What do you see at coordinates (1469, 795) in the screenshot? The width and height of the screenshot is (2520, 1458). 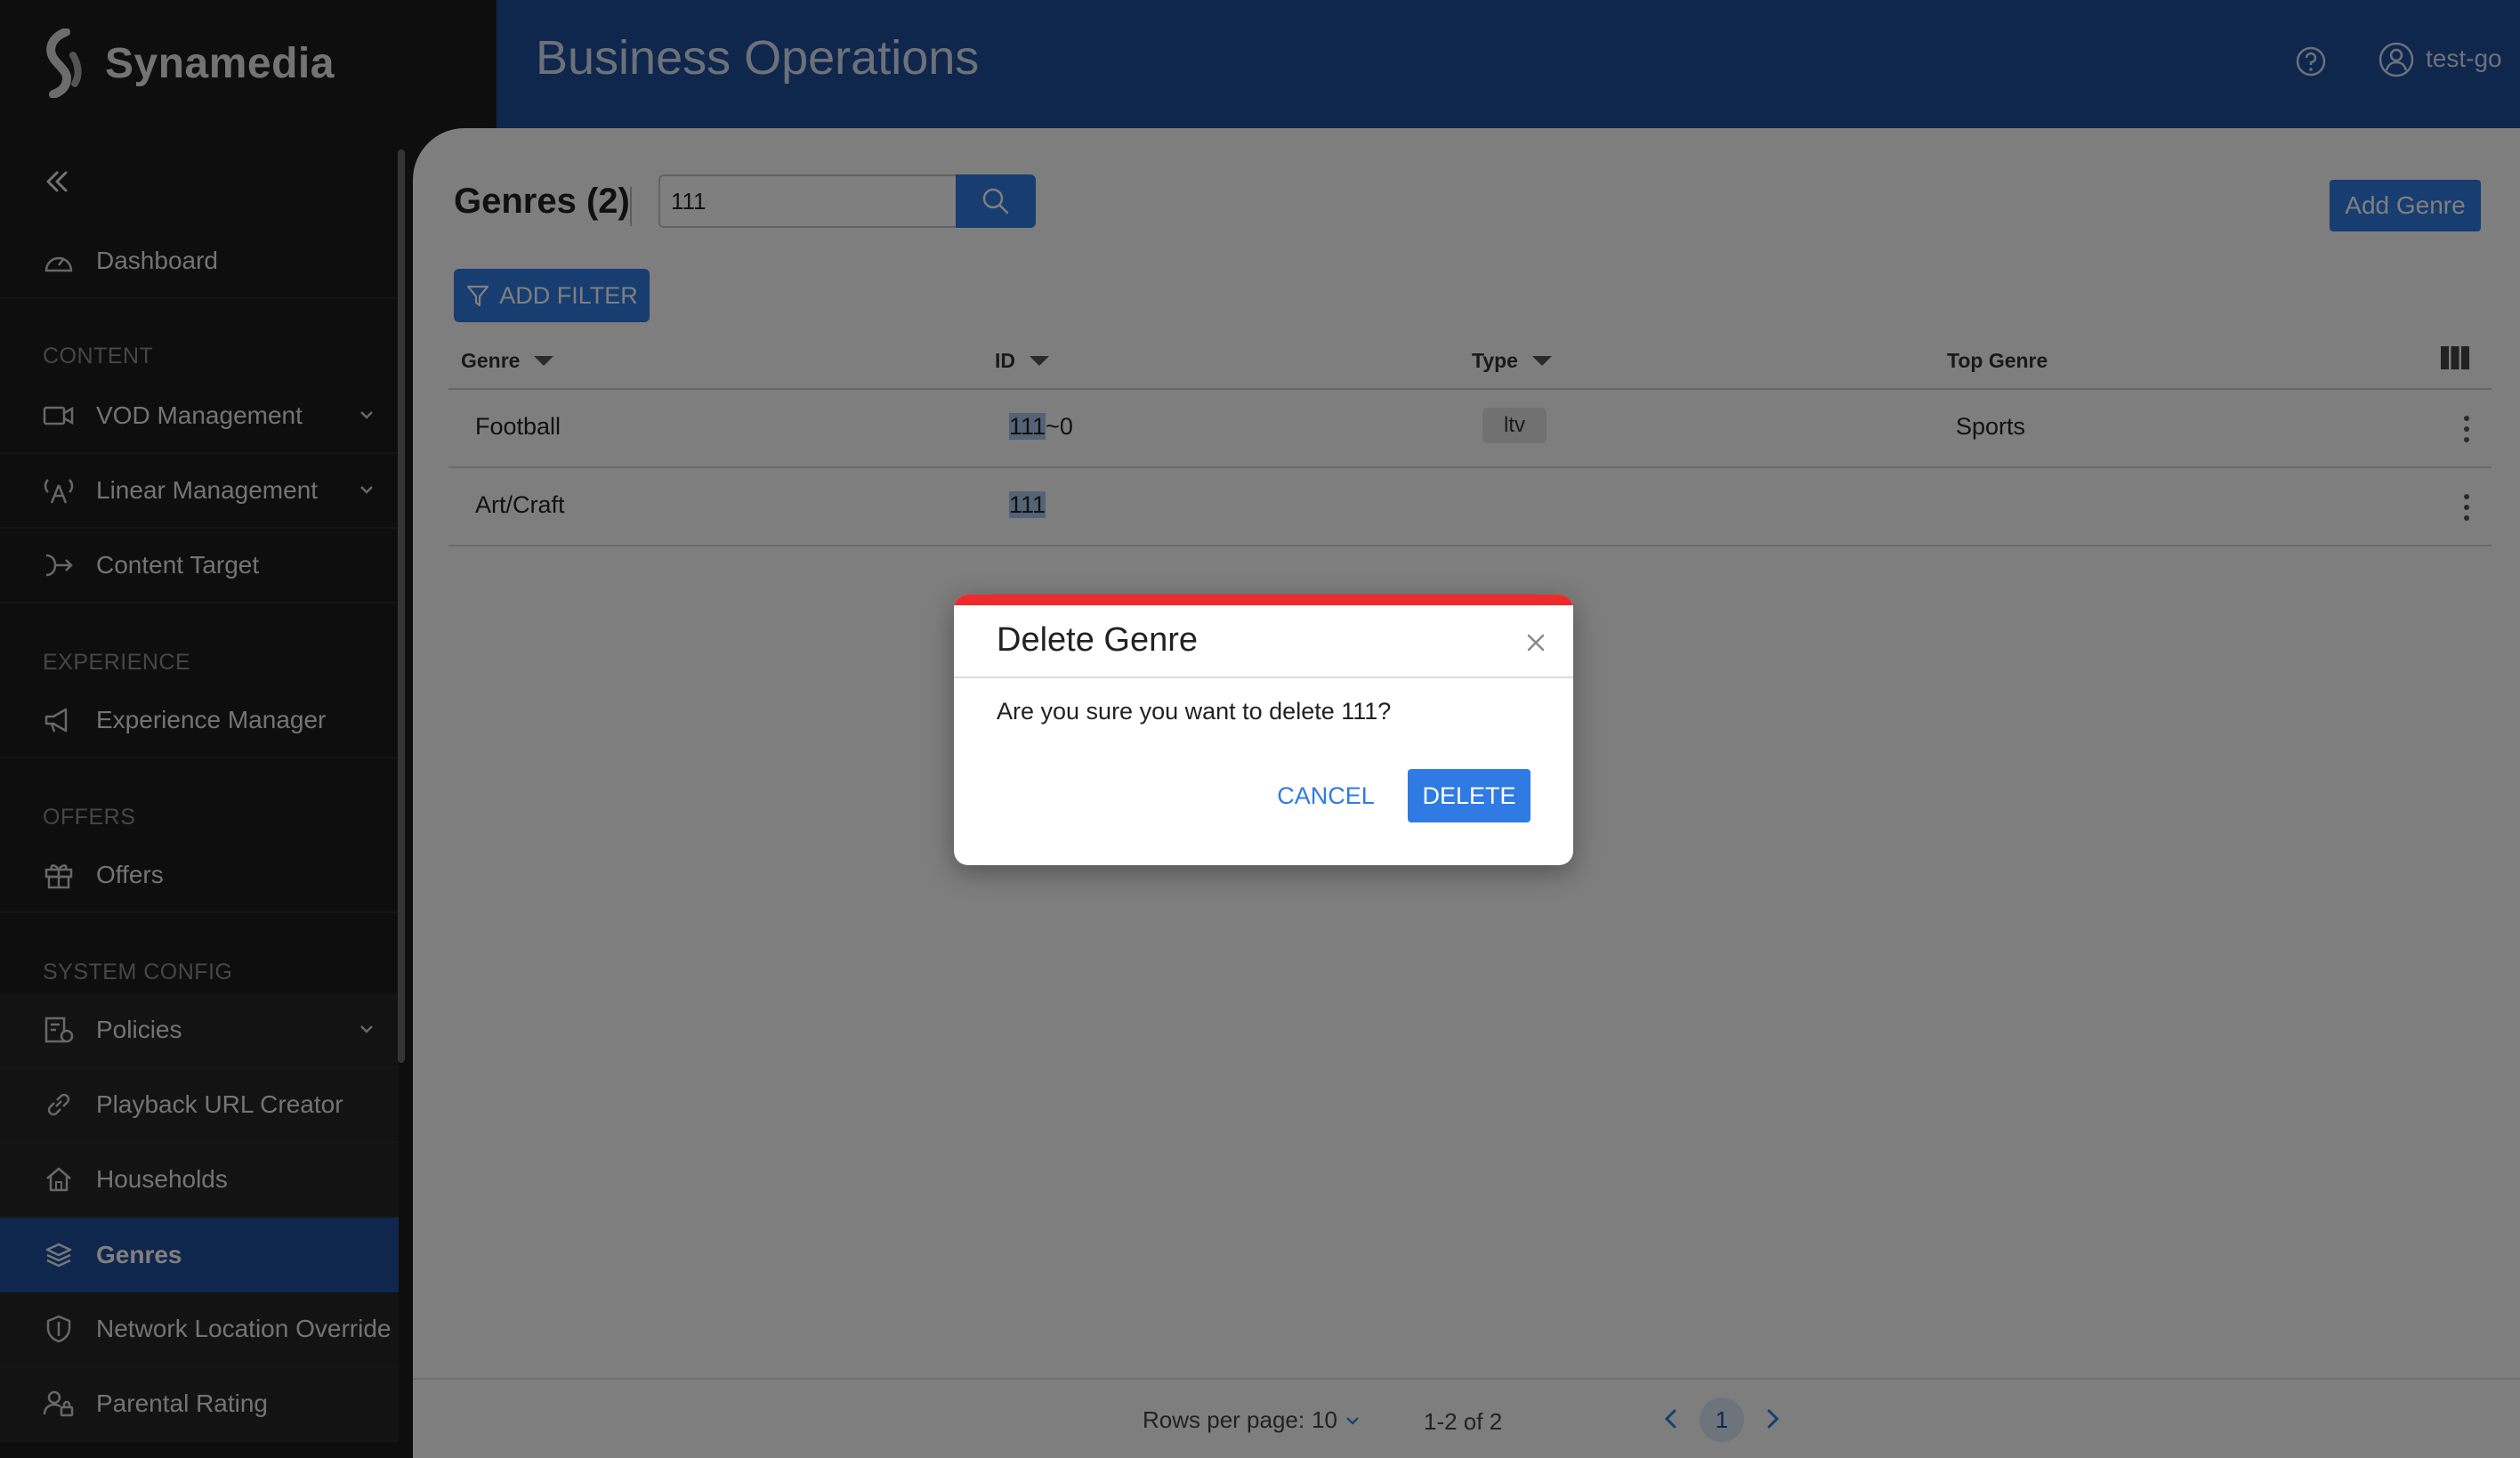 I see `delete-button: DELETE` at bounding box center [1469, 795].